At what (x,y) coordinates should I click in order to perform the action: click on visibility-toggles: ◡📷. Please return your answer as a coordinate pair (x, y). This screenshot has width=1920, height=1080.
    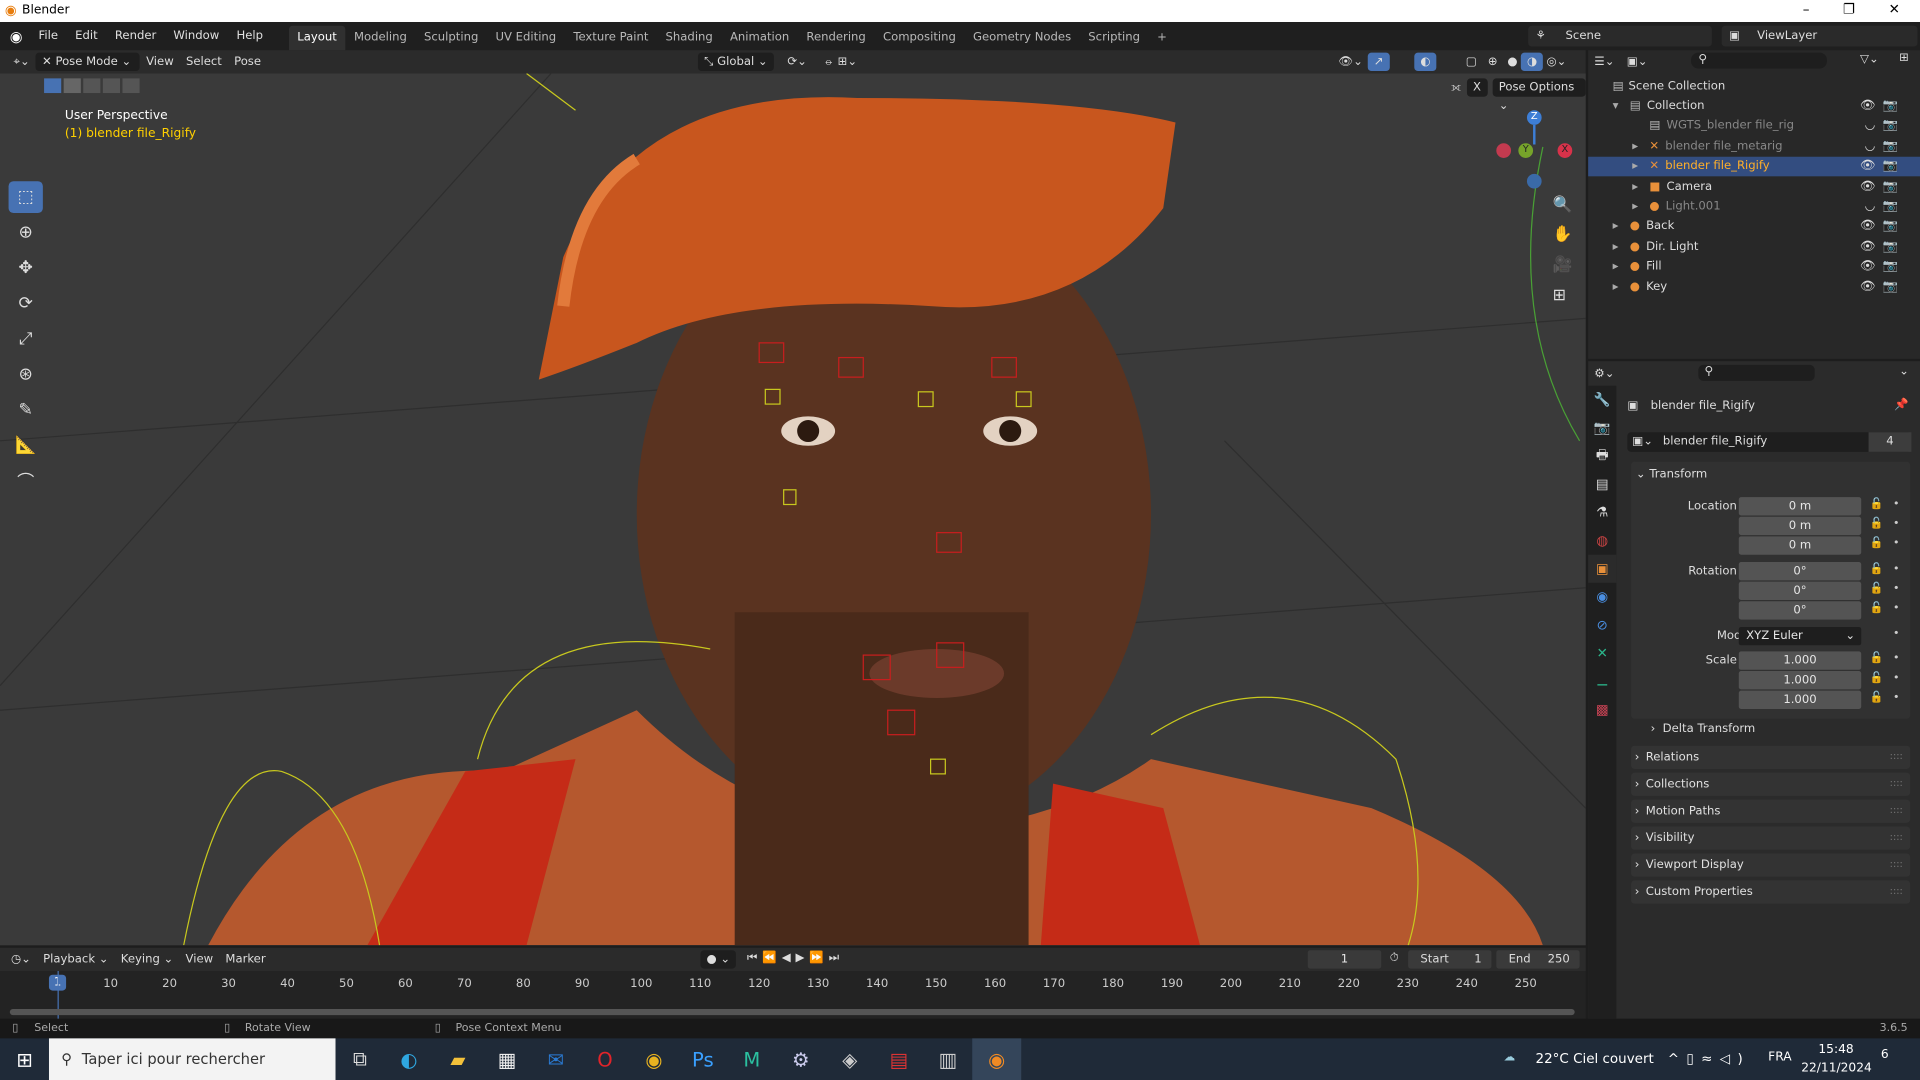
    Looking at the image, I should click on (1885, 125).